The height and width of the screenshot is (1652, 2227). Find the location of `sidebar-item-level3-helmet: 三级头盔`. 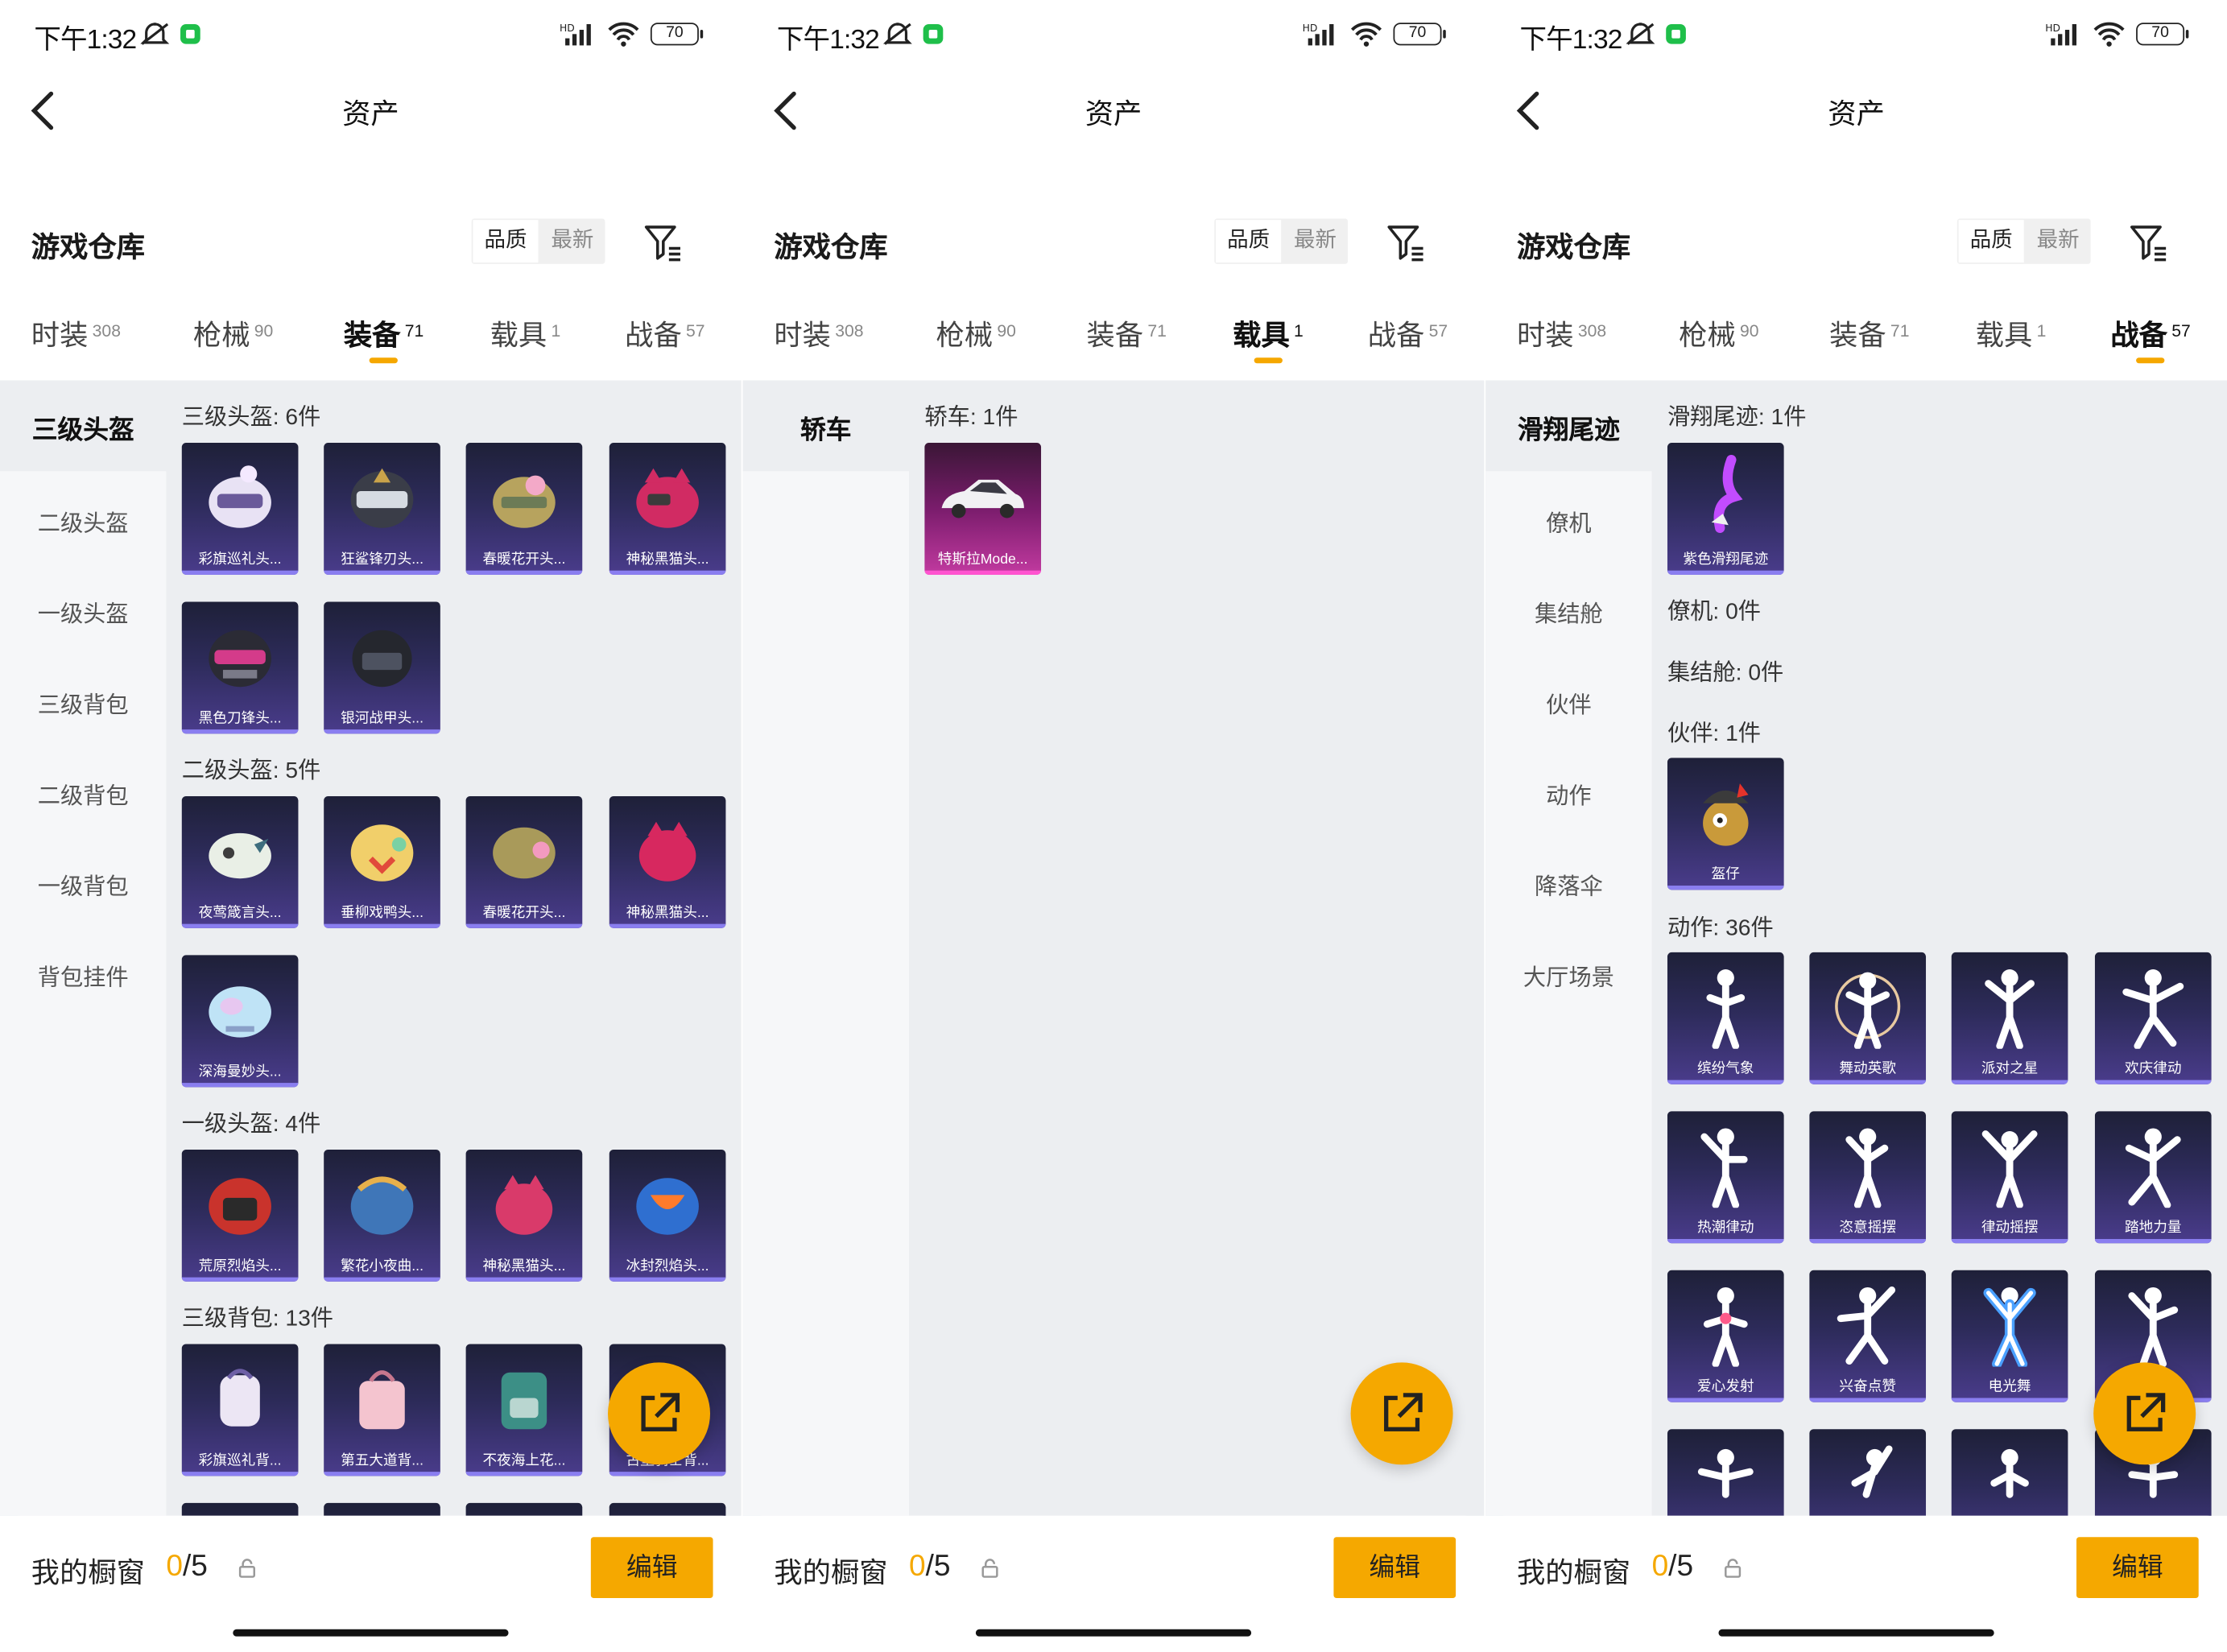

sidebar-item-level3-helmet: 三级头盔 is located at coordinates (83, 429).